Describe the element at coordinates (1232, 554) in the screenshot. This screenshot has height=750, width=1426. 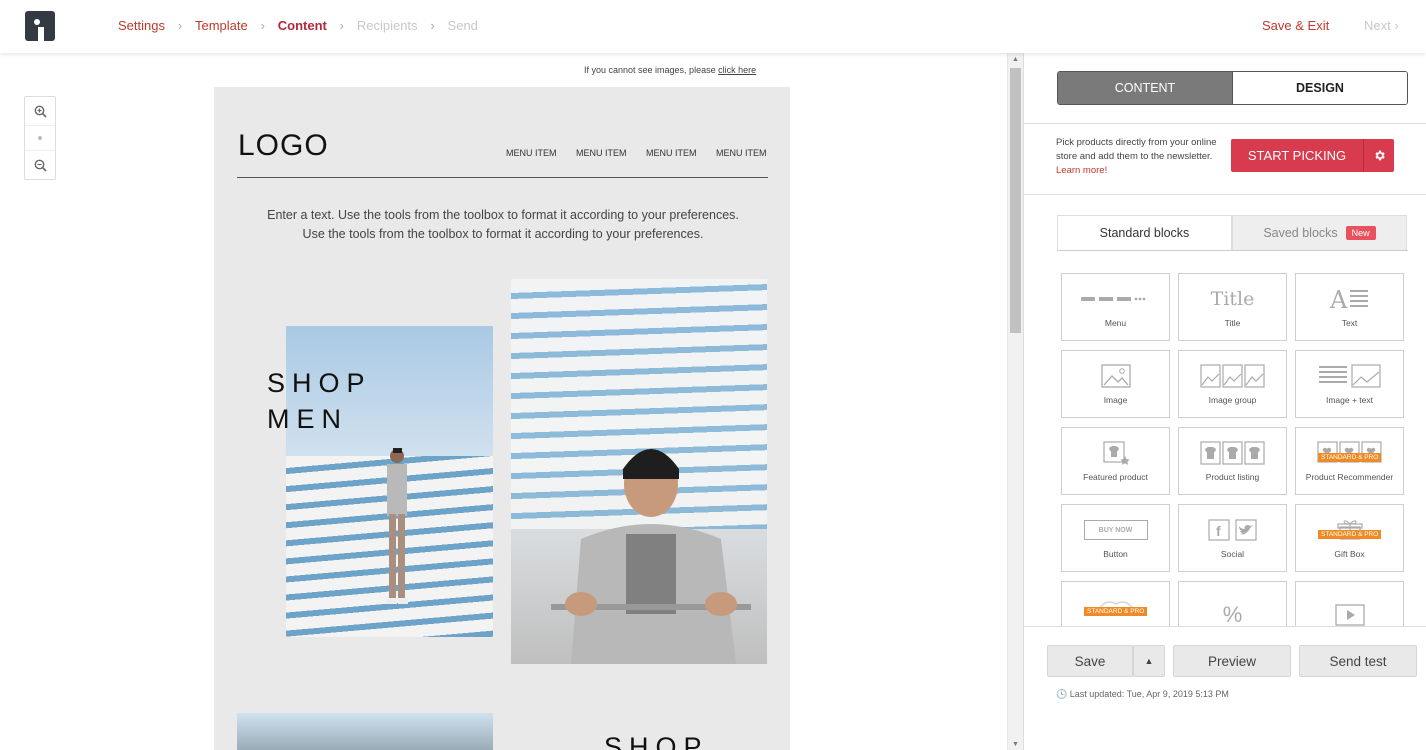
I see `block-label: Social` at that location.